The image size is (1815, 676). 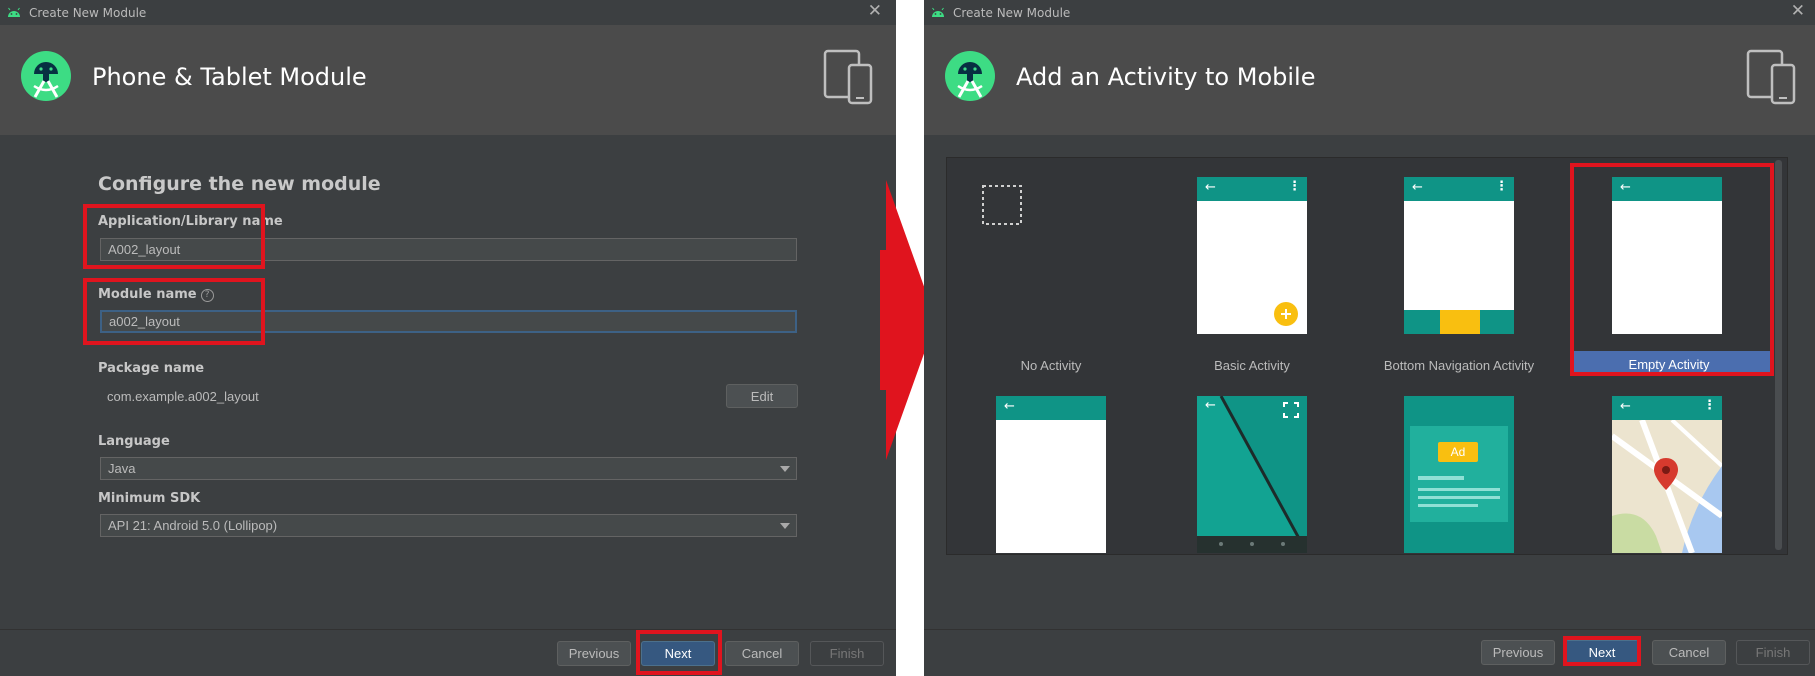 What do you see at coordinates (448, 80) in the screenshot?
I see `dialog-banner: Phone & Tablet Module` at bounding box center [448, 80].